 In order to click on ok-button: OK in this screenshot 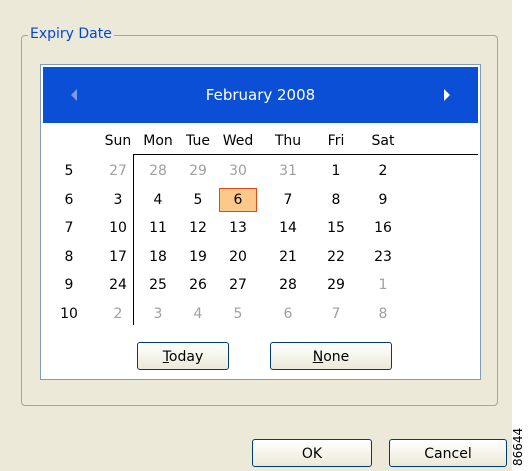, I will do `click(312, 453)`.